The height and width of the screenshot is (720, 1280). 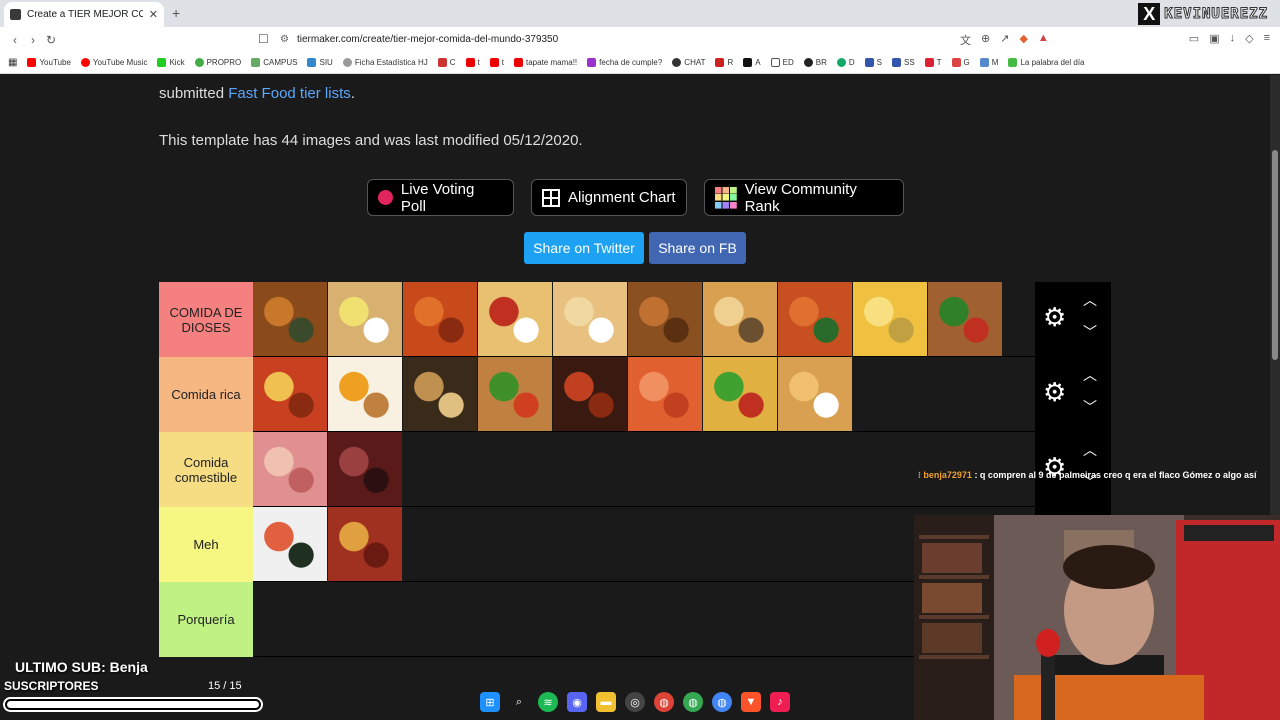 What do you see at coordinates (635, 702) in the screenshot?
I see `obs-icon: ◎` at bounding box center [635, 702].